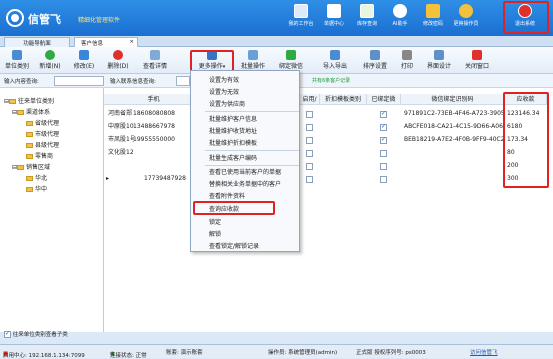 Image resolution: width=553 pixels, height=359 pixels. I want to click on unit-category-button: 单位类别, so click(17, 60).